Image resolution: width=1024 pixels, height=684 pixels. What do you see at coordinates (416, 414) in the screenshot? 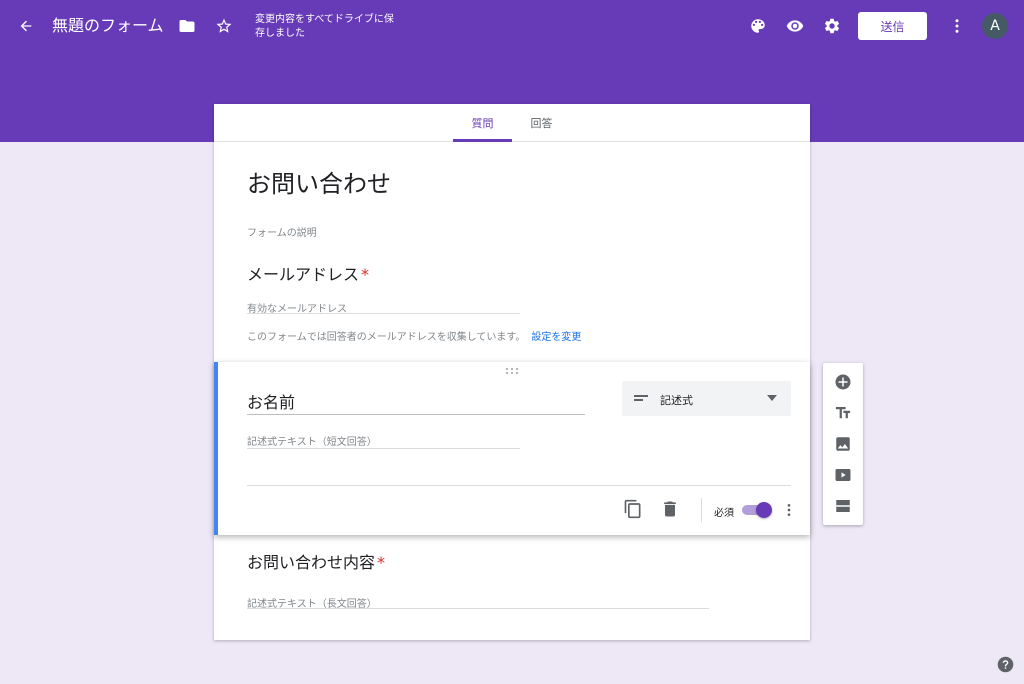
I see `question-title-underline` at bounding box center [416, 414].